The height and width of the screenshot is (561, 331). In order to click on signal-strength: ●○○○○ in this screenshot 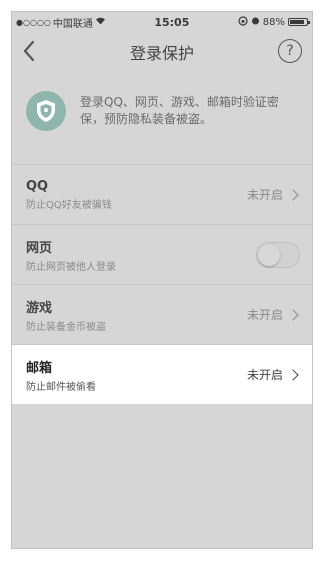, I will do `click(33, 22)`.